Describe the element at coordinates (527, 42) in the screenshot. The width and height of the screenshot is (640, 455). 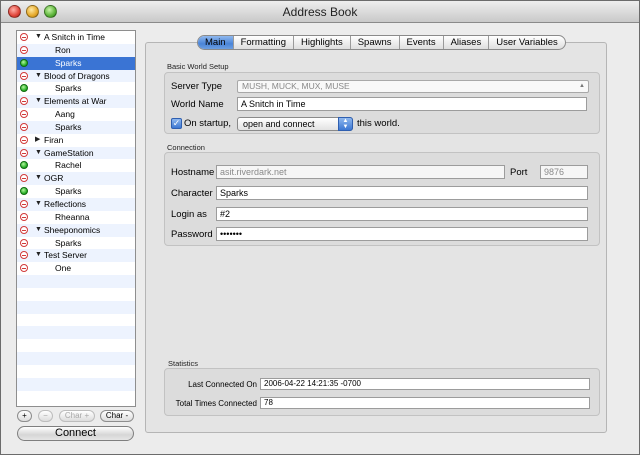
I see `tab-user-variables: User Variables` at that location.